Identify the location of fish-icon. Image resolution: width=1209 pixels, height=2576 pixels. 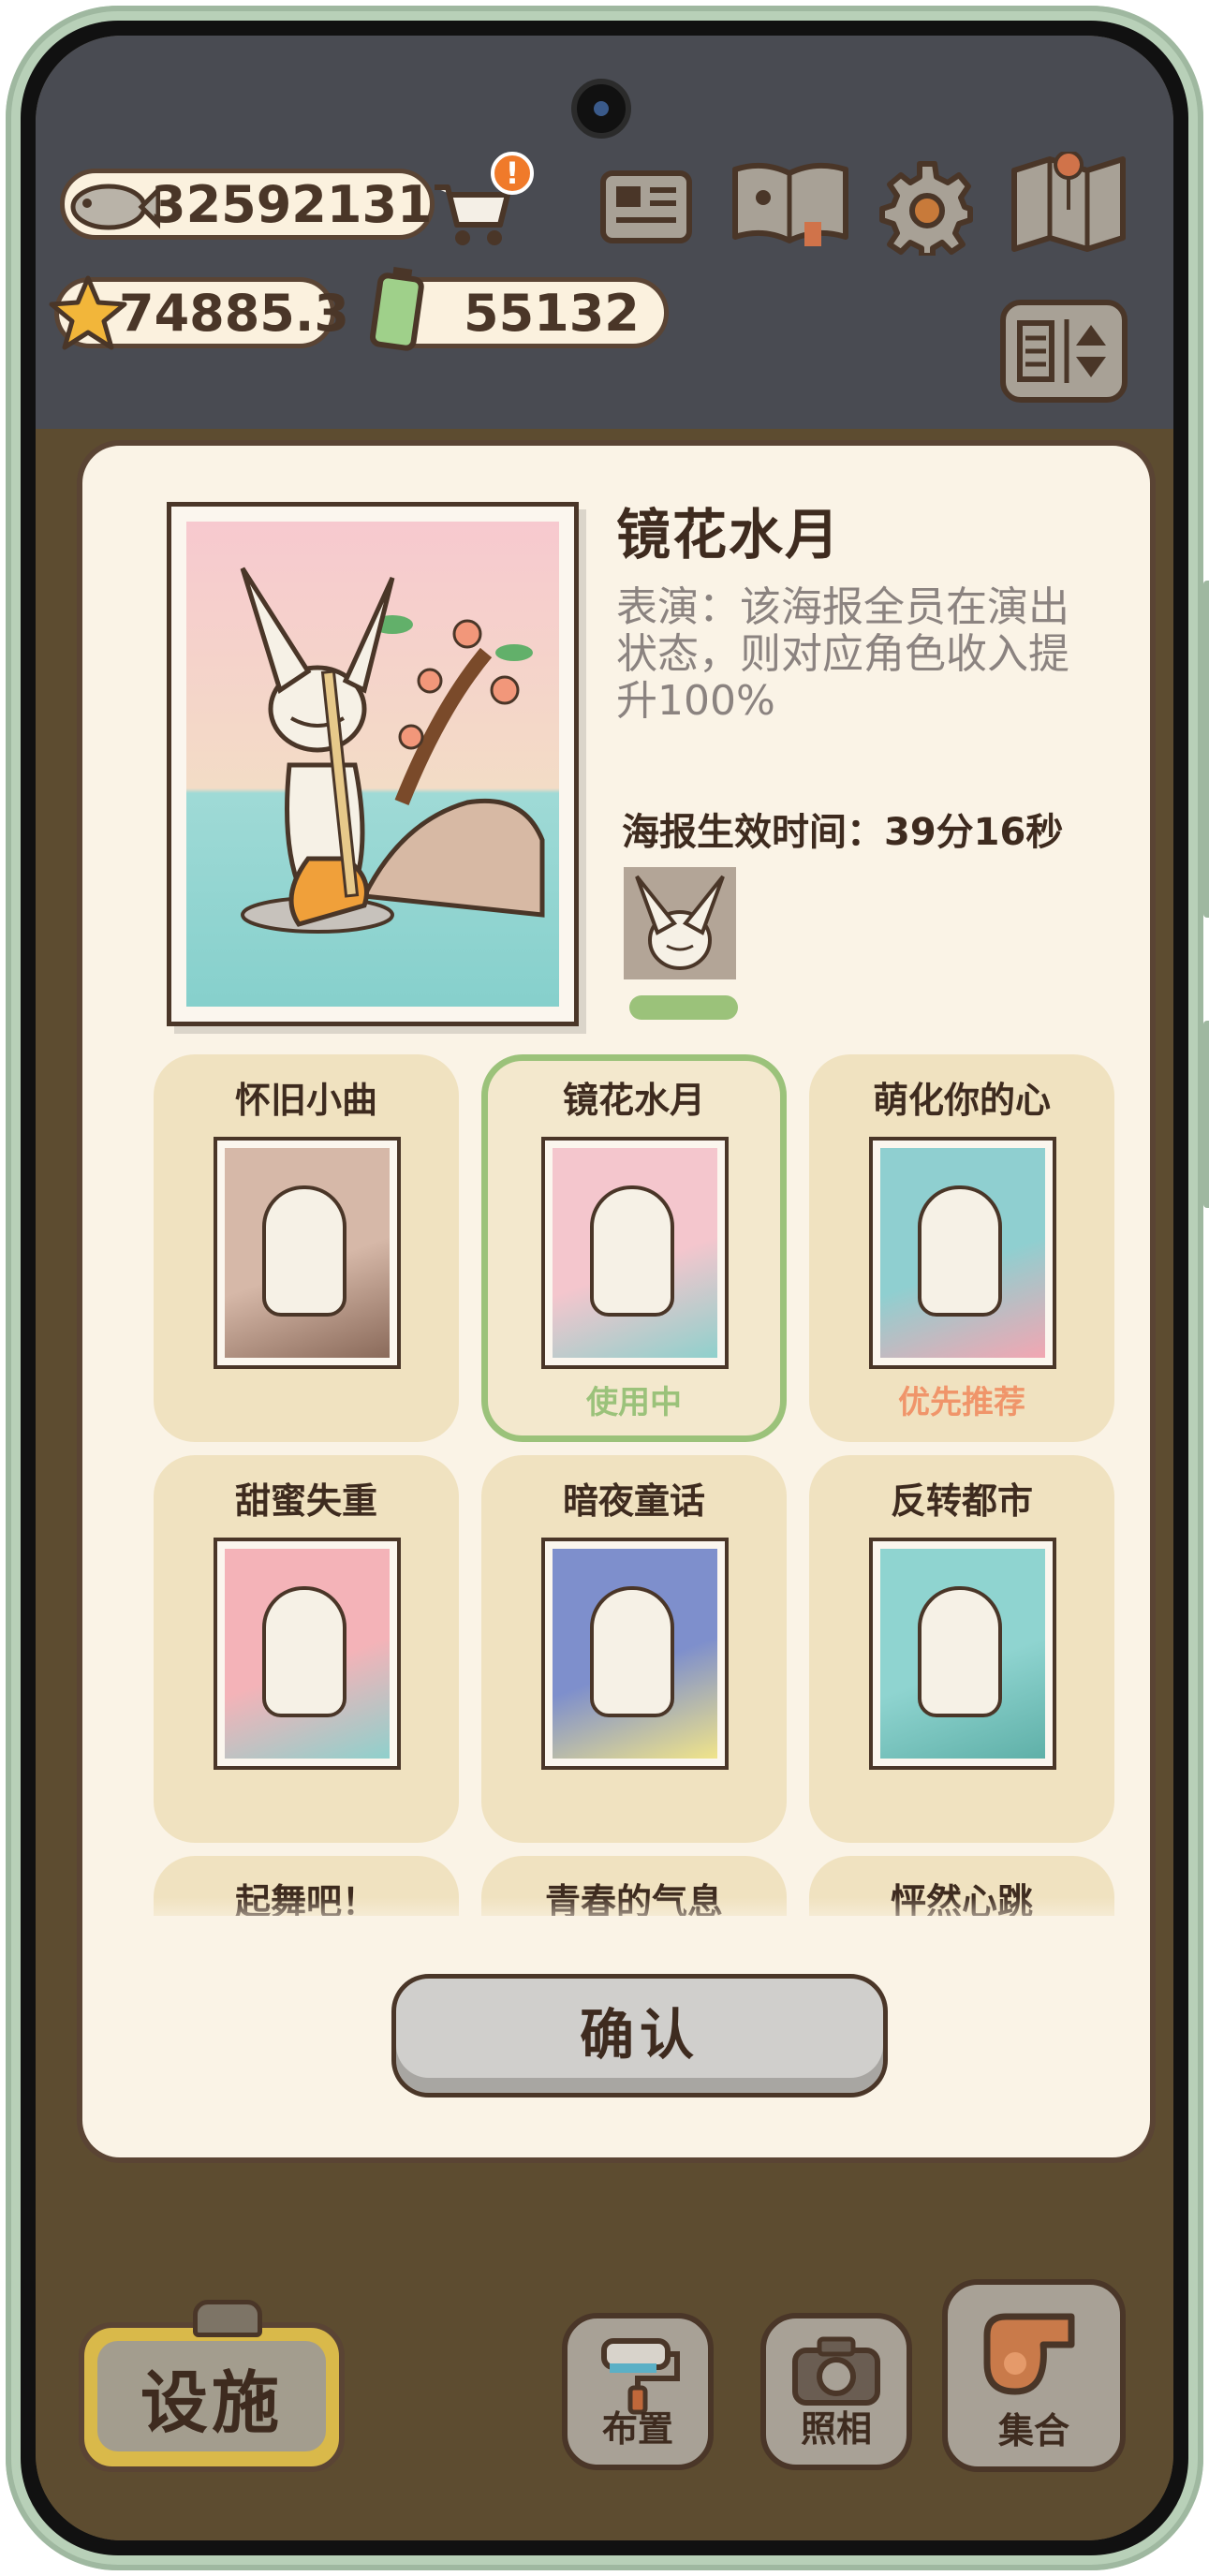
(115, 207).